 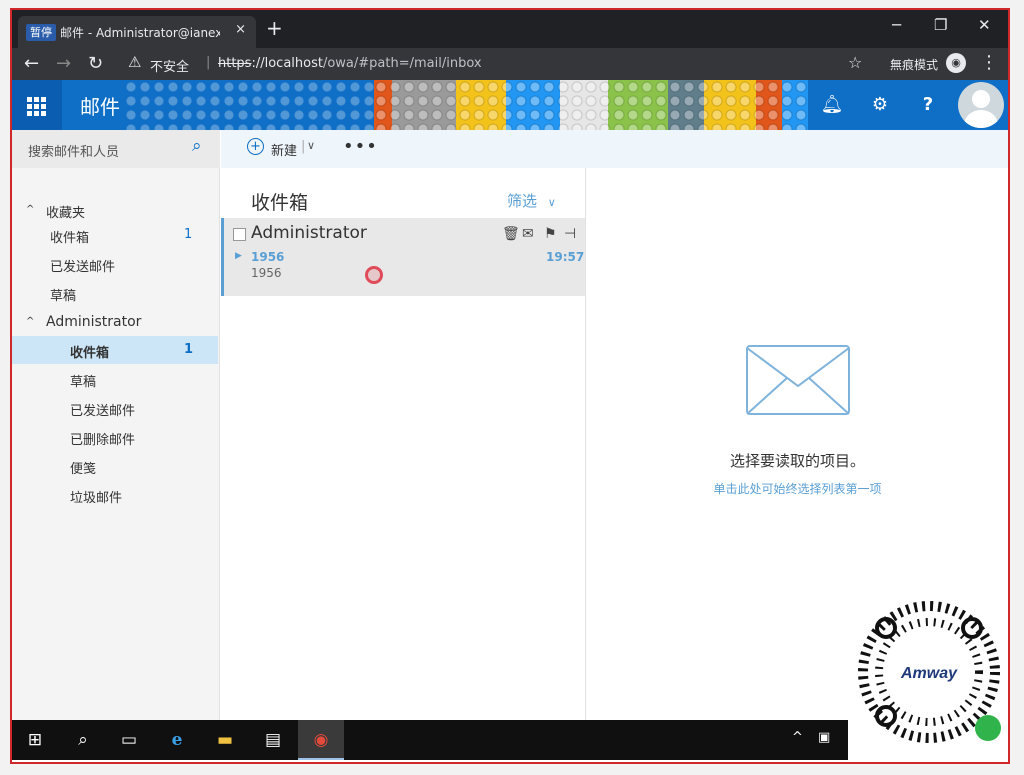 I want to click on message-checkbox, so click(x=239, y=234).